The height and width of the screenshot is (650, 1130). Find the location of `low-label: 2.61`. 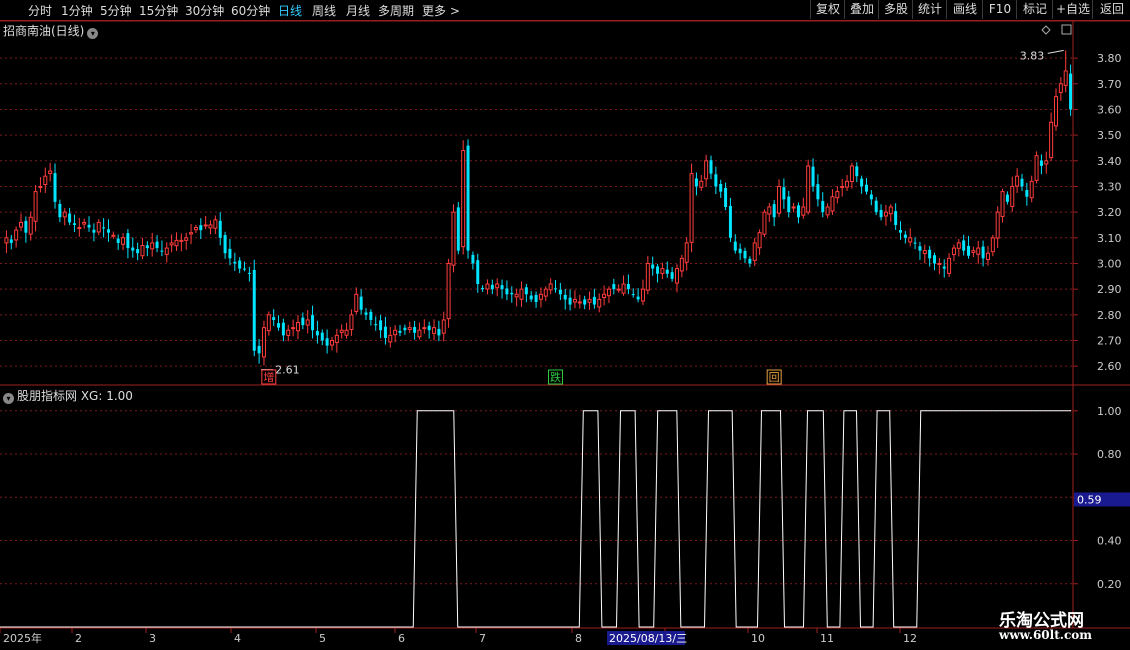

low-label: 2.61 is located at coordinates (287, 370).